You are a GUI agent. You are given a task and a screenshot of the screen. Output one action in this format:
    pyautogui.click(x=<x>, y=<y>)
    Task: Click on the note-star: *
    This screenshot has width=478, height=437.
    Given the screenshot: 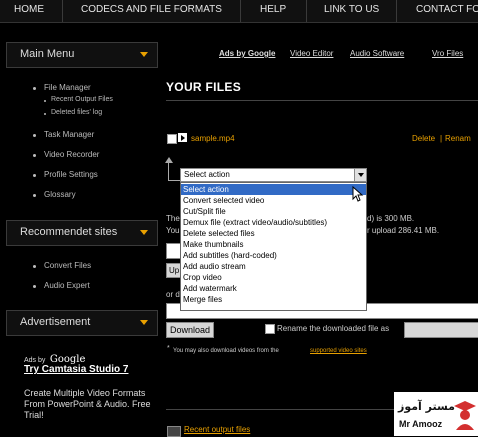 What is the action you would take?
    pyautogui.click(x=168, y=348)
    